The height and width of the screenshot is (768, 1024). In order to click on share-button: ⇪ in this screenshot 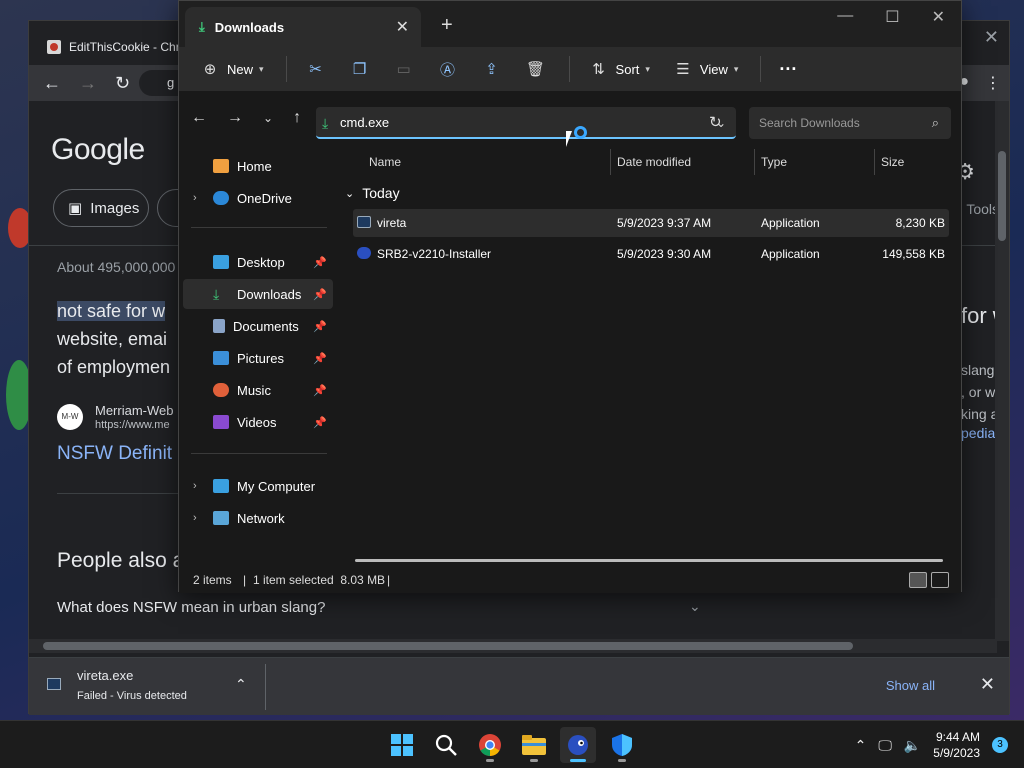, I will do `click(492, 69)`.